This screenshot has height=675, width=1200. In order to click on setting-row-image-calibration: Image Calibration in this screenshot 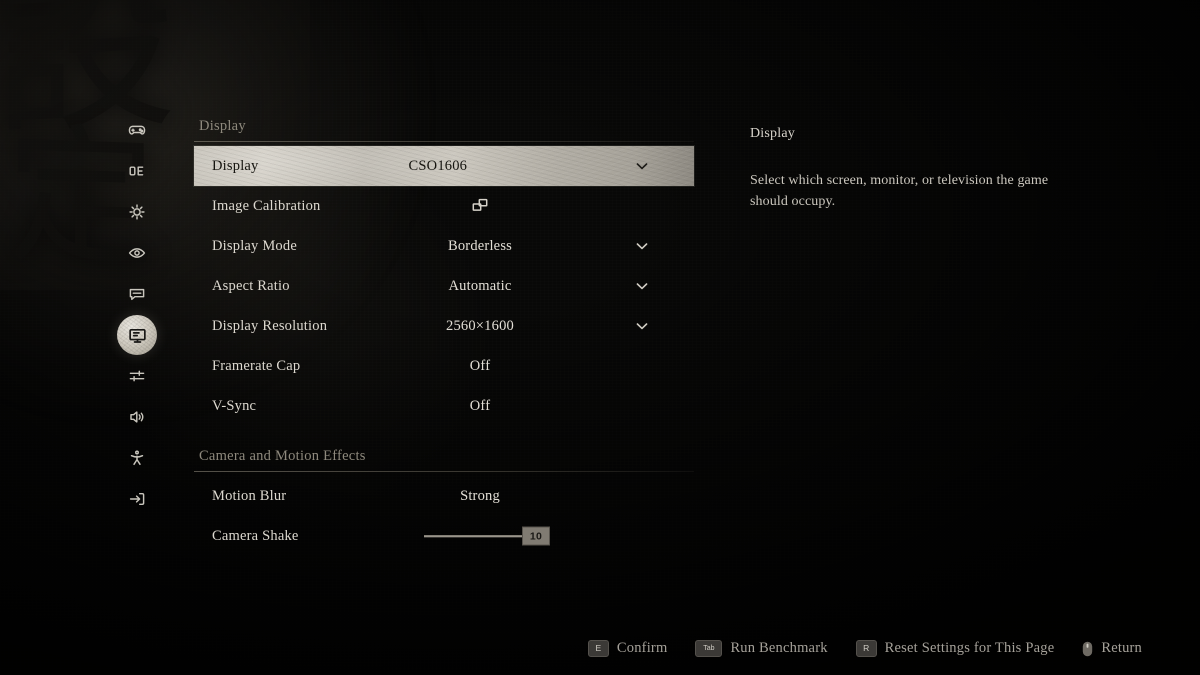, I will do `click(444, 206)`.